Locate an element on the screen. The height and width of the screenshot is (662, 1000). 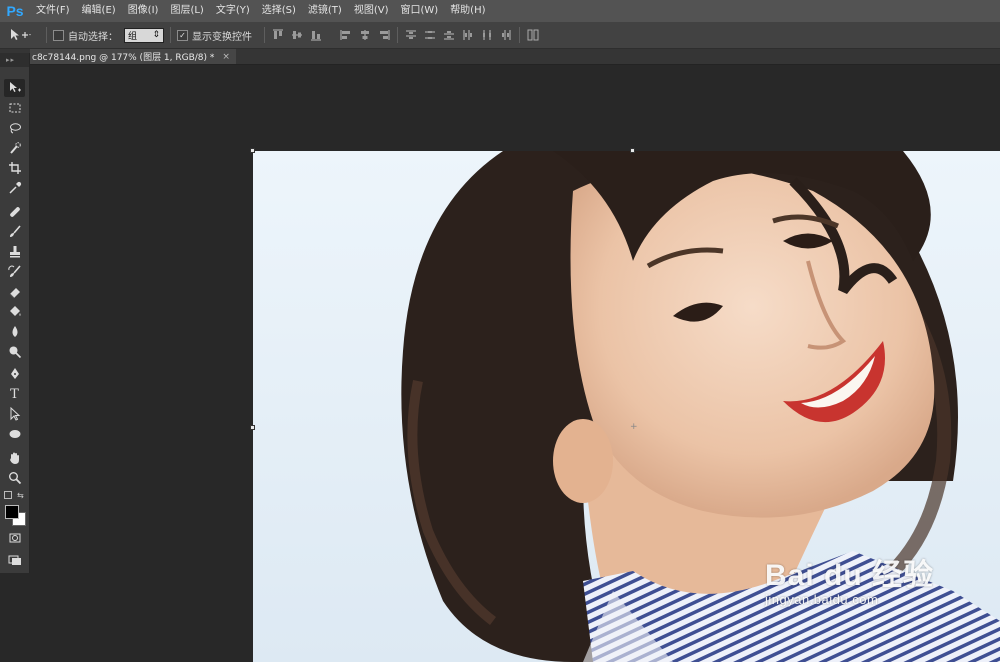
dropdown-arrow-icon: ⇕ is located at coordinates (156, 35).